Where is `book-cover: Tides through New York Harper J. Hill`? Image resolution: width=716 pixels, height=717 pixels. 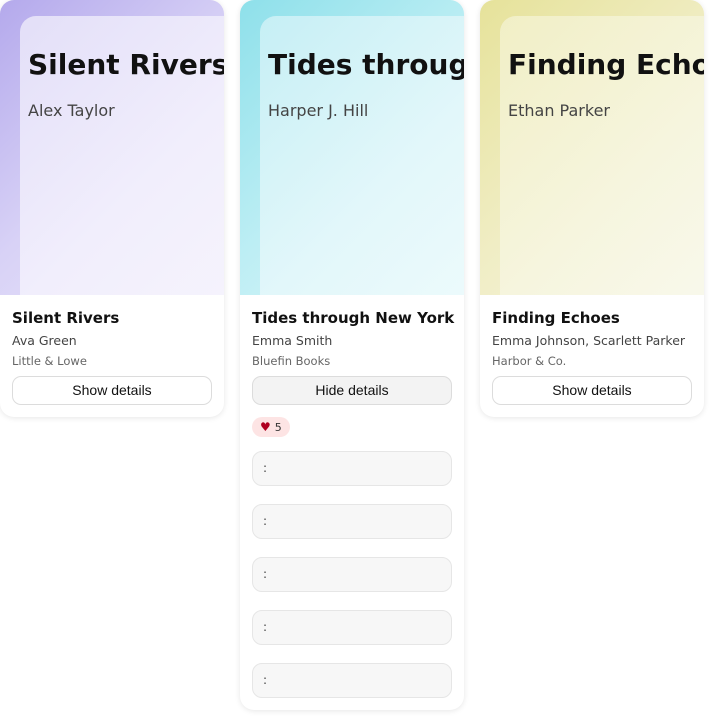
book-cover: Tides through New York Harper J. Hill is located at coordinates (352, 147).